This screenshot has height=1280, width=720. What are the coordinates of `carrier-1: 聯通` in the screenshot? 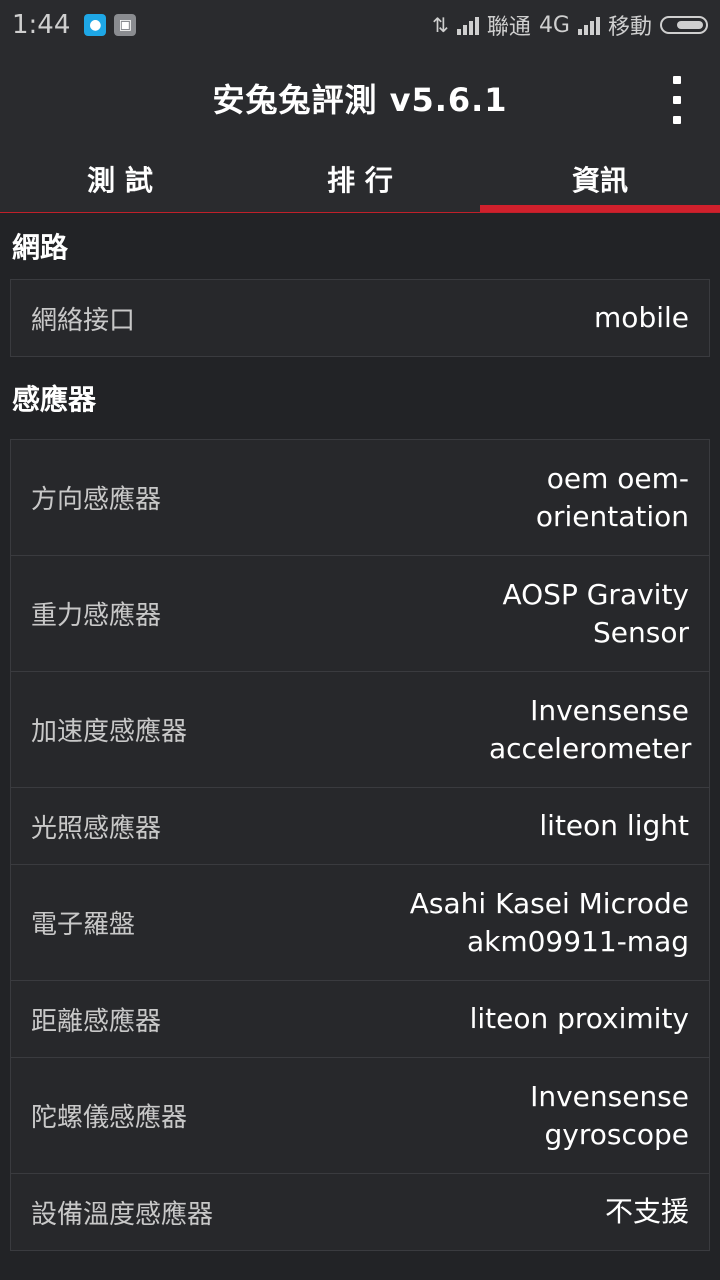 It's located at (508, 27).